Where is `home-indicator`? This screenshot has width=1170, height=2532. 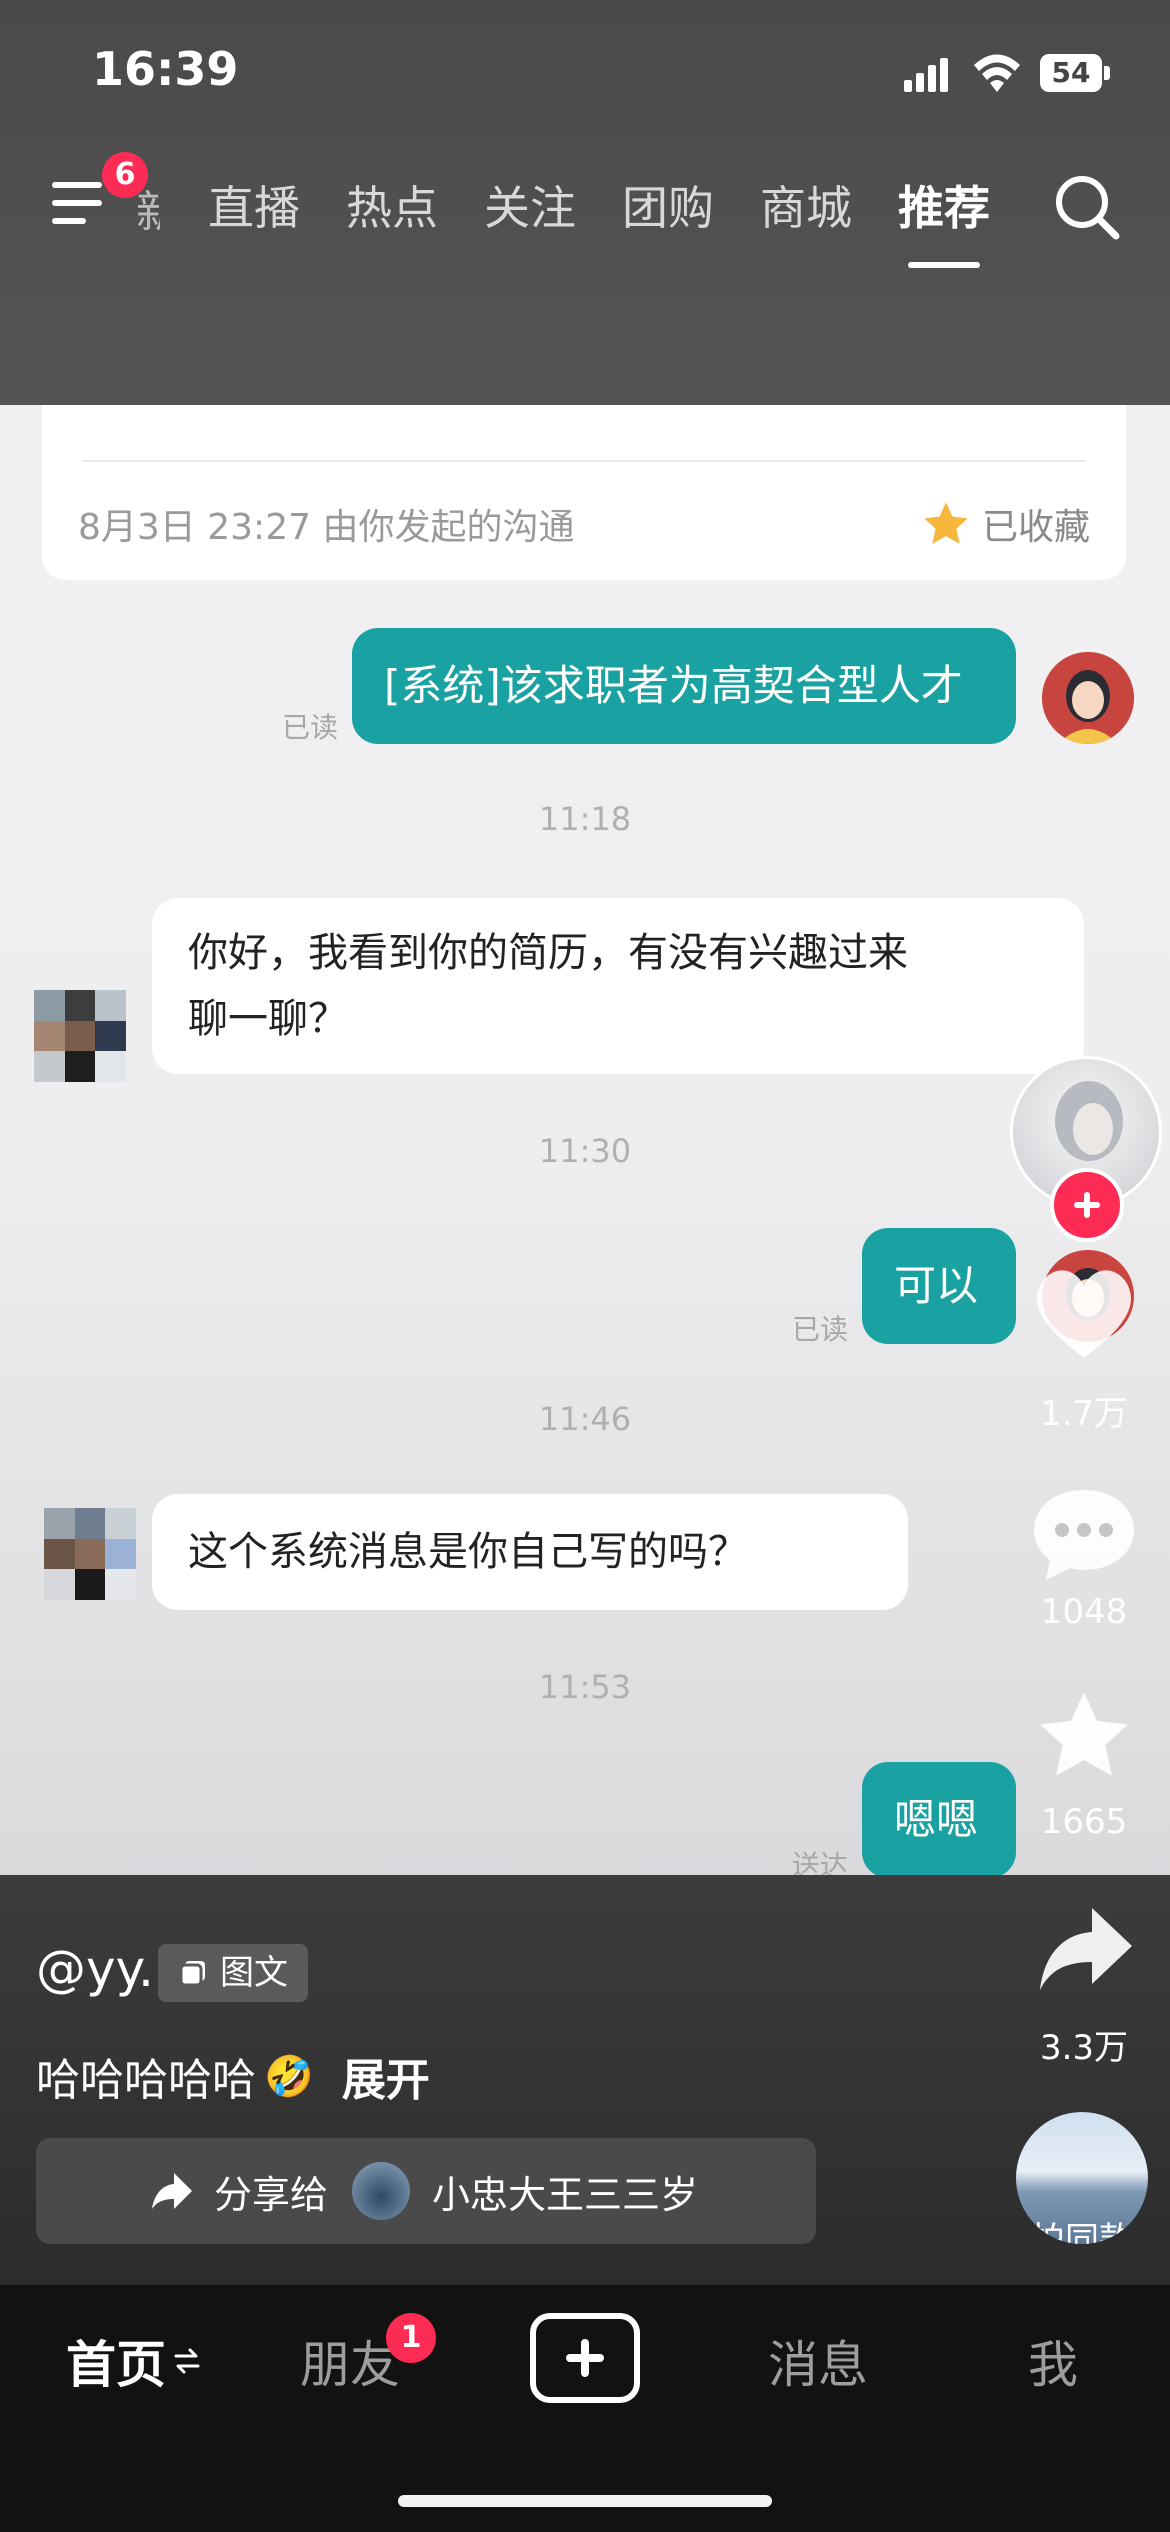 home-indicator is located at coordinates (585, 2501).